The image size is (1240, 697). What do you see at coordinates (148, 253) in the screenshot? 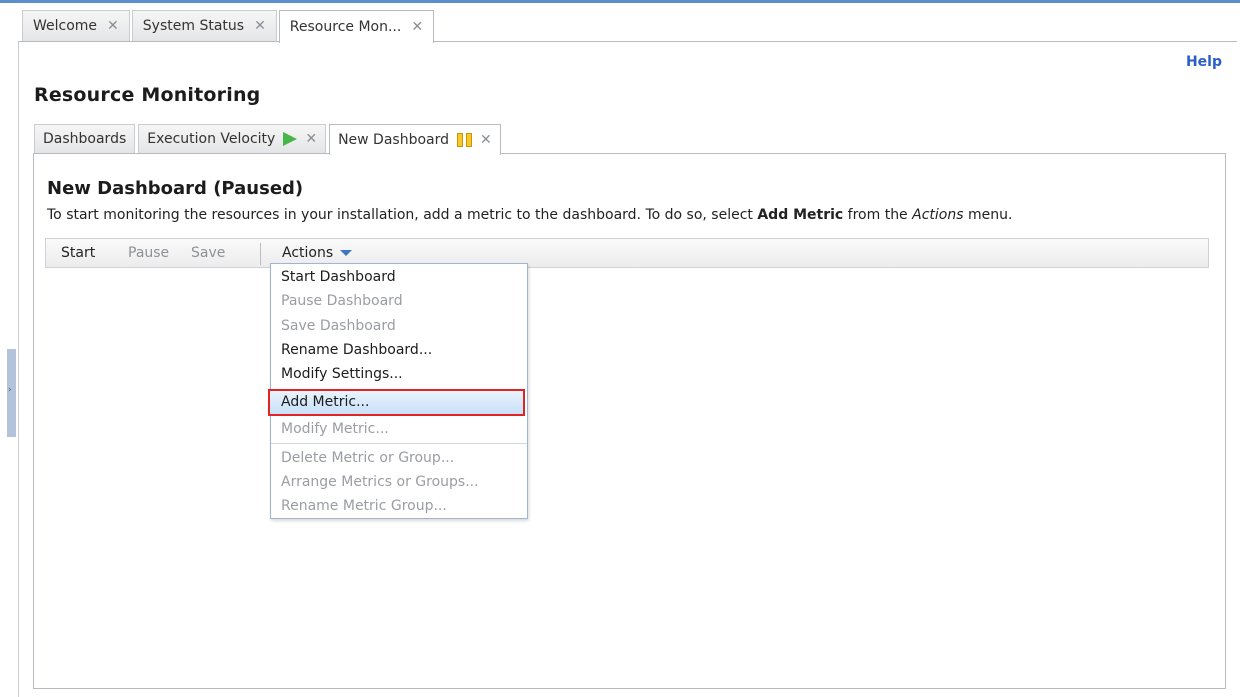
I see `pause-button: Pause` at bounding box center [148, 253].